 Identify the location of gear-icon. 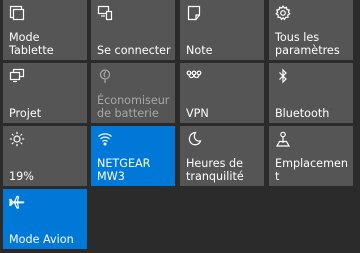
(283, 13).